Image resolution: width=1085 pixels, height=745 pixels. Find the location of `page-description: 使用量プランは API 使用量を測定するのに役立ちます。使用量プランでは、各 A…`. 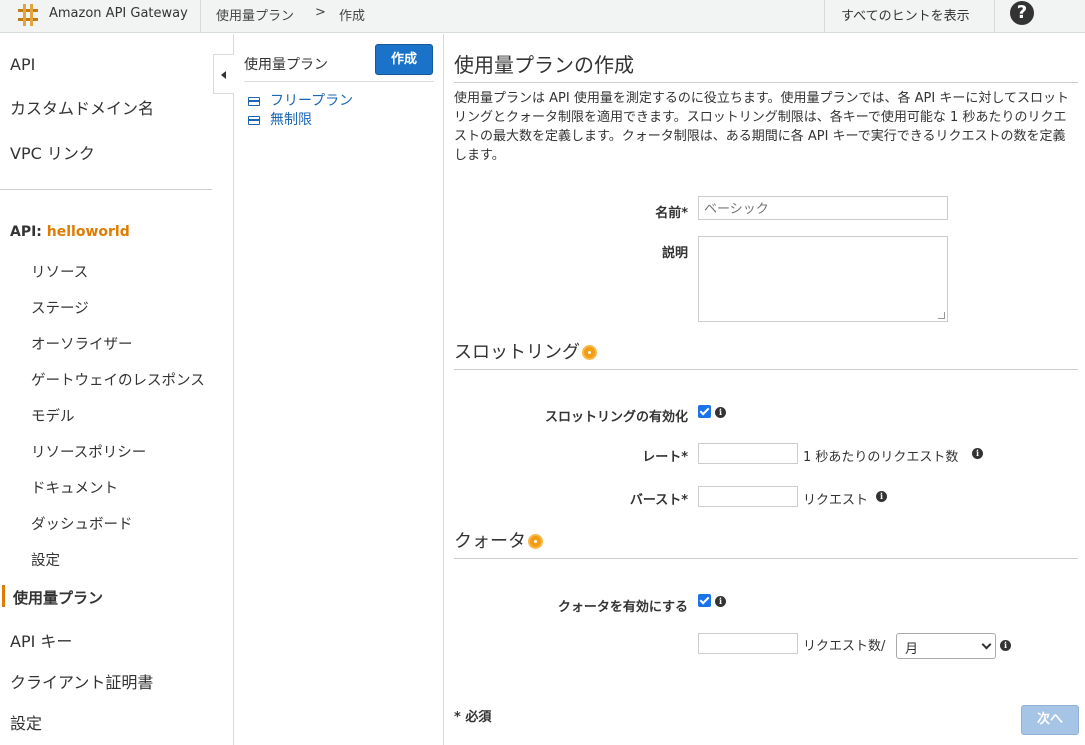

page-description: 使用量プランは API 使用量を測定するのに役立ちます。使用量プランでは、各 A… is located at coordinates (761, 127).